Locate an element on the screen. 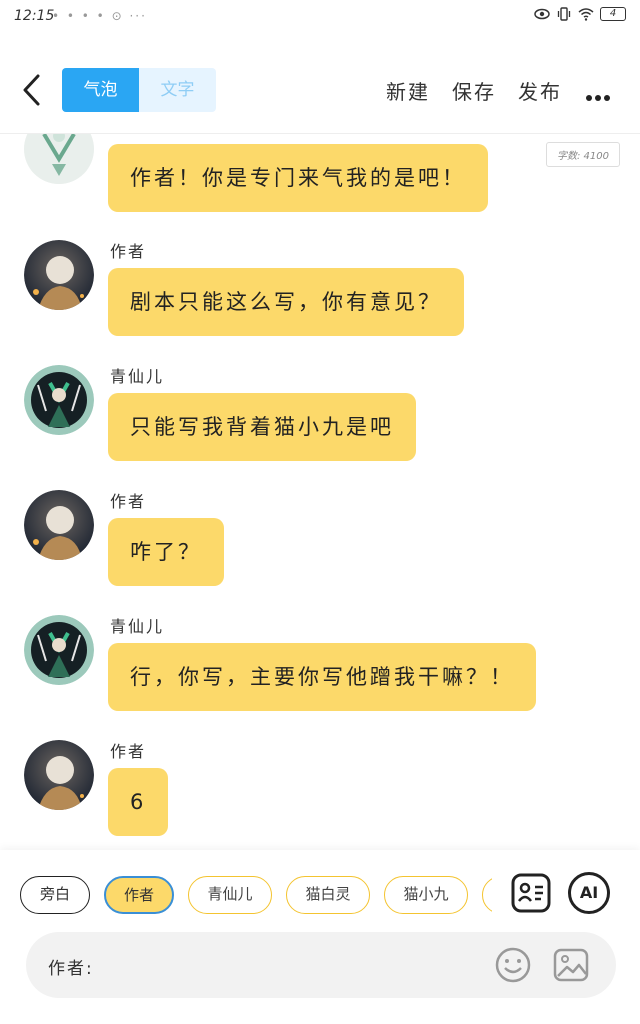  status-right: 4 is located at coordinates (580, 14).